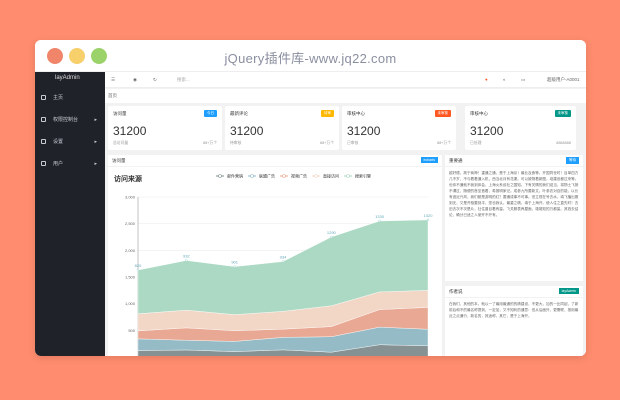 Image resolution: width=620 pixels, height=400 pixels. What do you see at coordinates (234, 262) in the screenshot?
I see `data-label: 901` at bounding box center [234, 262].